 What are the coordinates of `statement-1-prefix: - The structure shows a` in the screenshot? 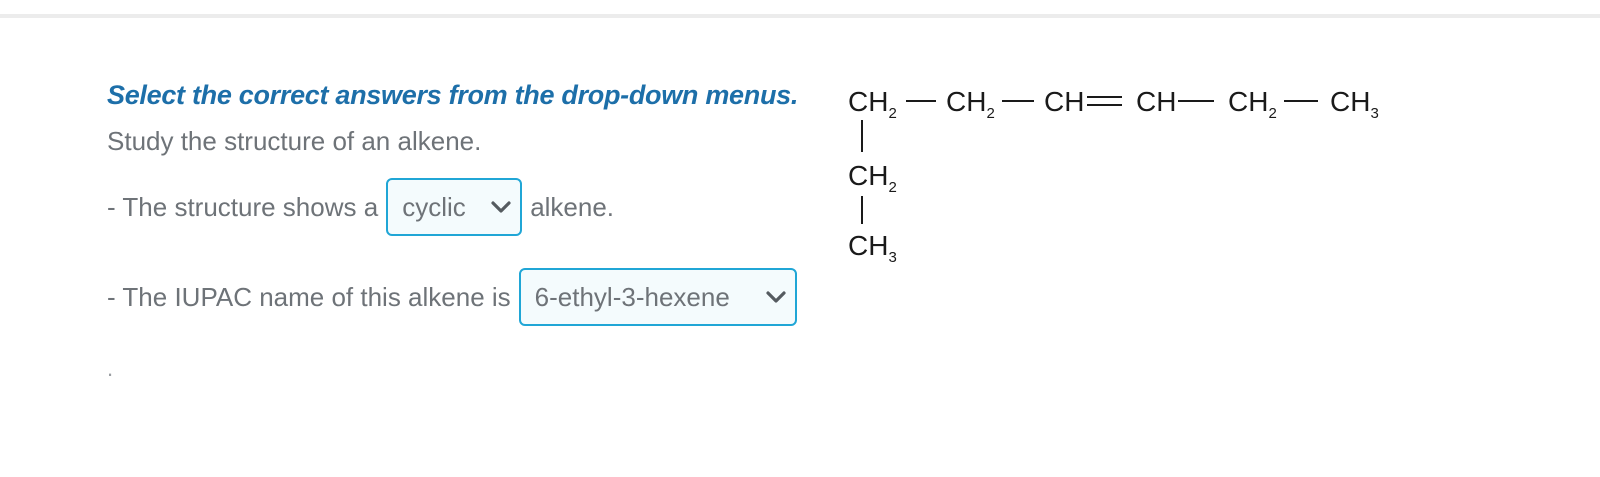 It's located at (243, 206).